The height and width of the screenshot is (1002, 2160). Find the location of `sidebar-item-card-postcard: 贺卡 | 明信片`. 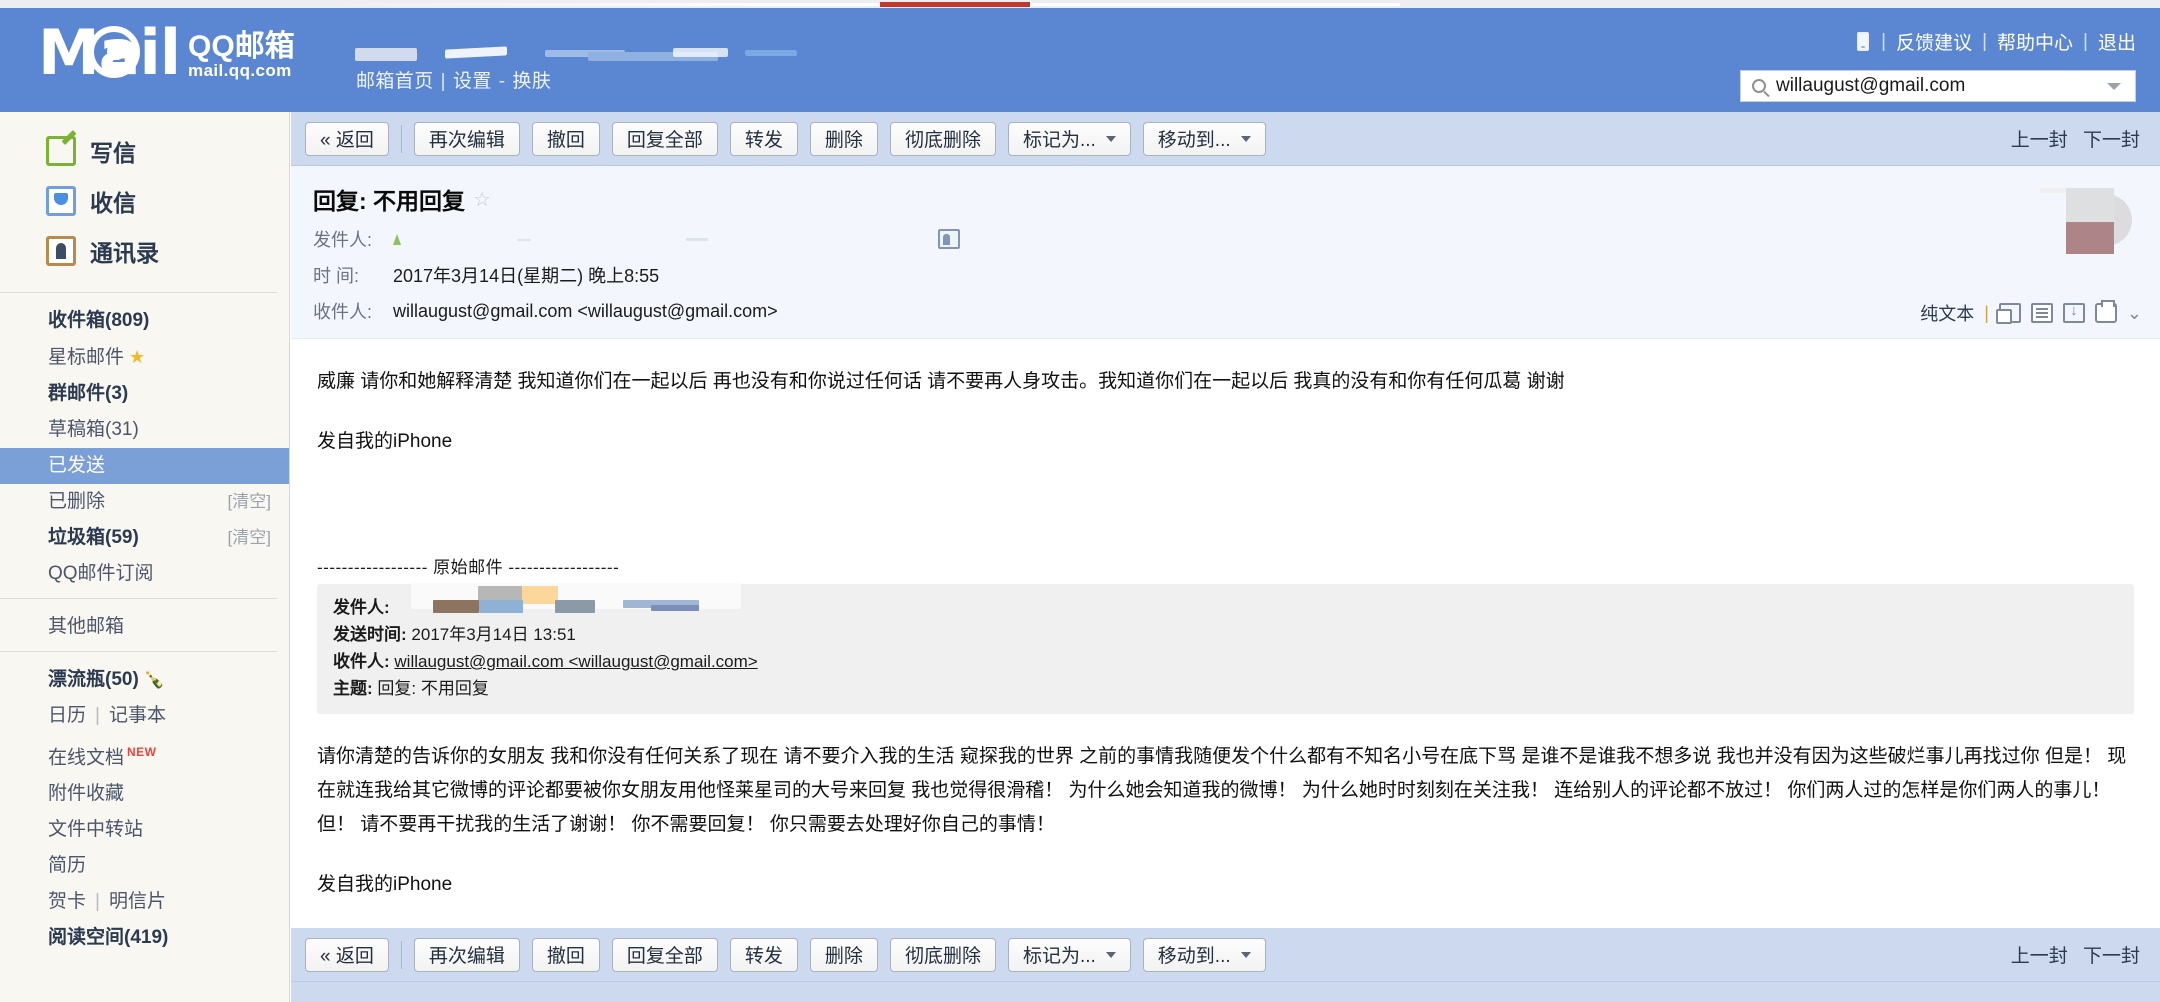

sidebar-item-card-postcard: 贺卡 | 明信片 is located at coordinates (144, 902).